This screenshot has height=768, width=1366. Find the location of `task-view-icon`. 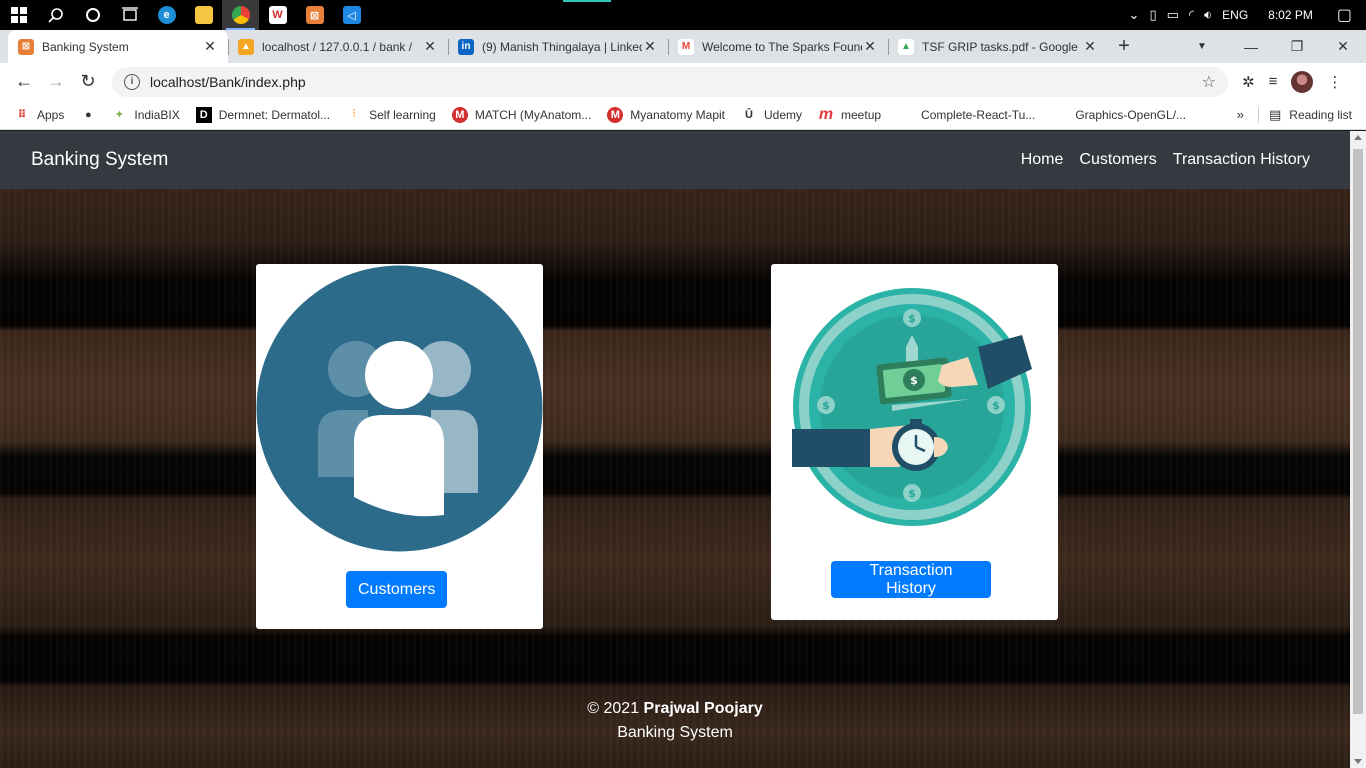

task-view-icon is located at coordinates (129, 15).